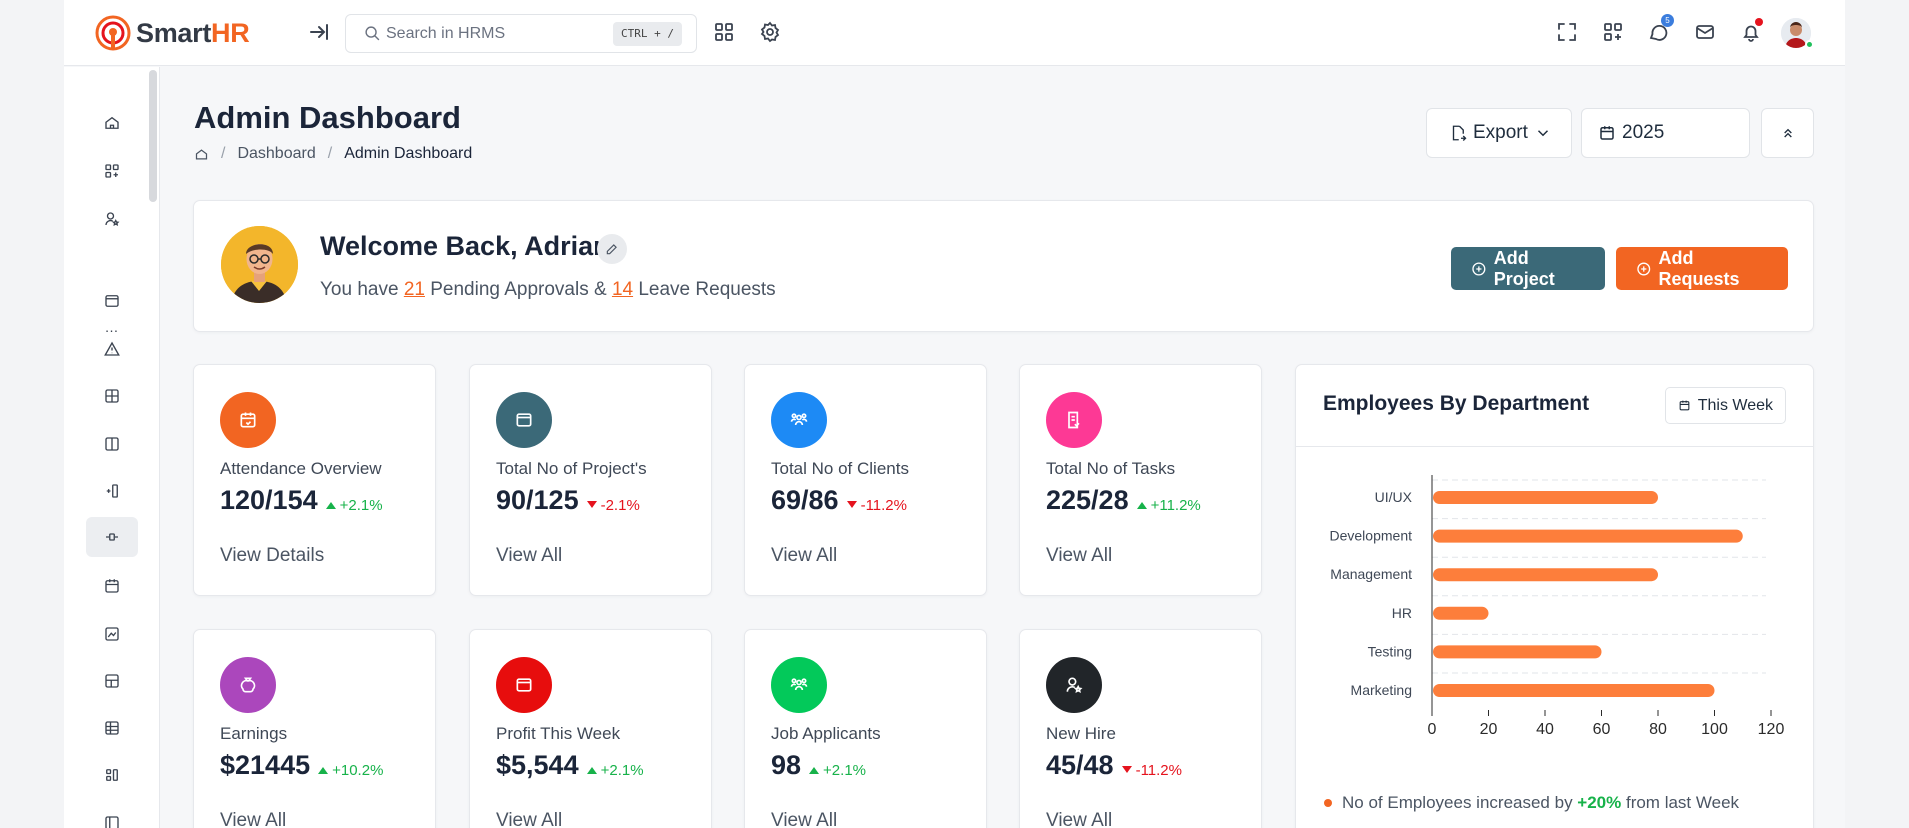  I want to click on footer-prefix: No of Employees increased by, so click(1460, 802).